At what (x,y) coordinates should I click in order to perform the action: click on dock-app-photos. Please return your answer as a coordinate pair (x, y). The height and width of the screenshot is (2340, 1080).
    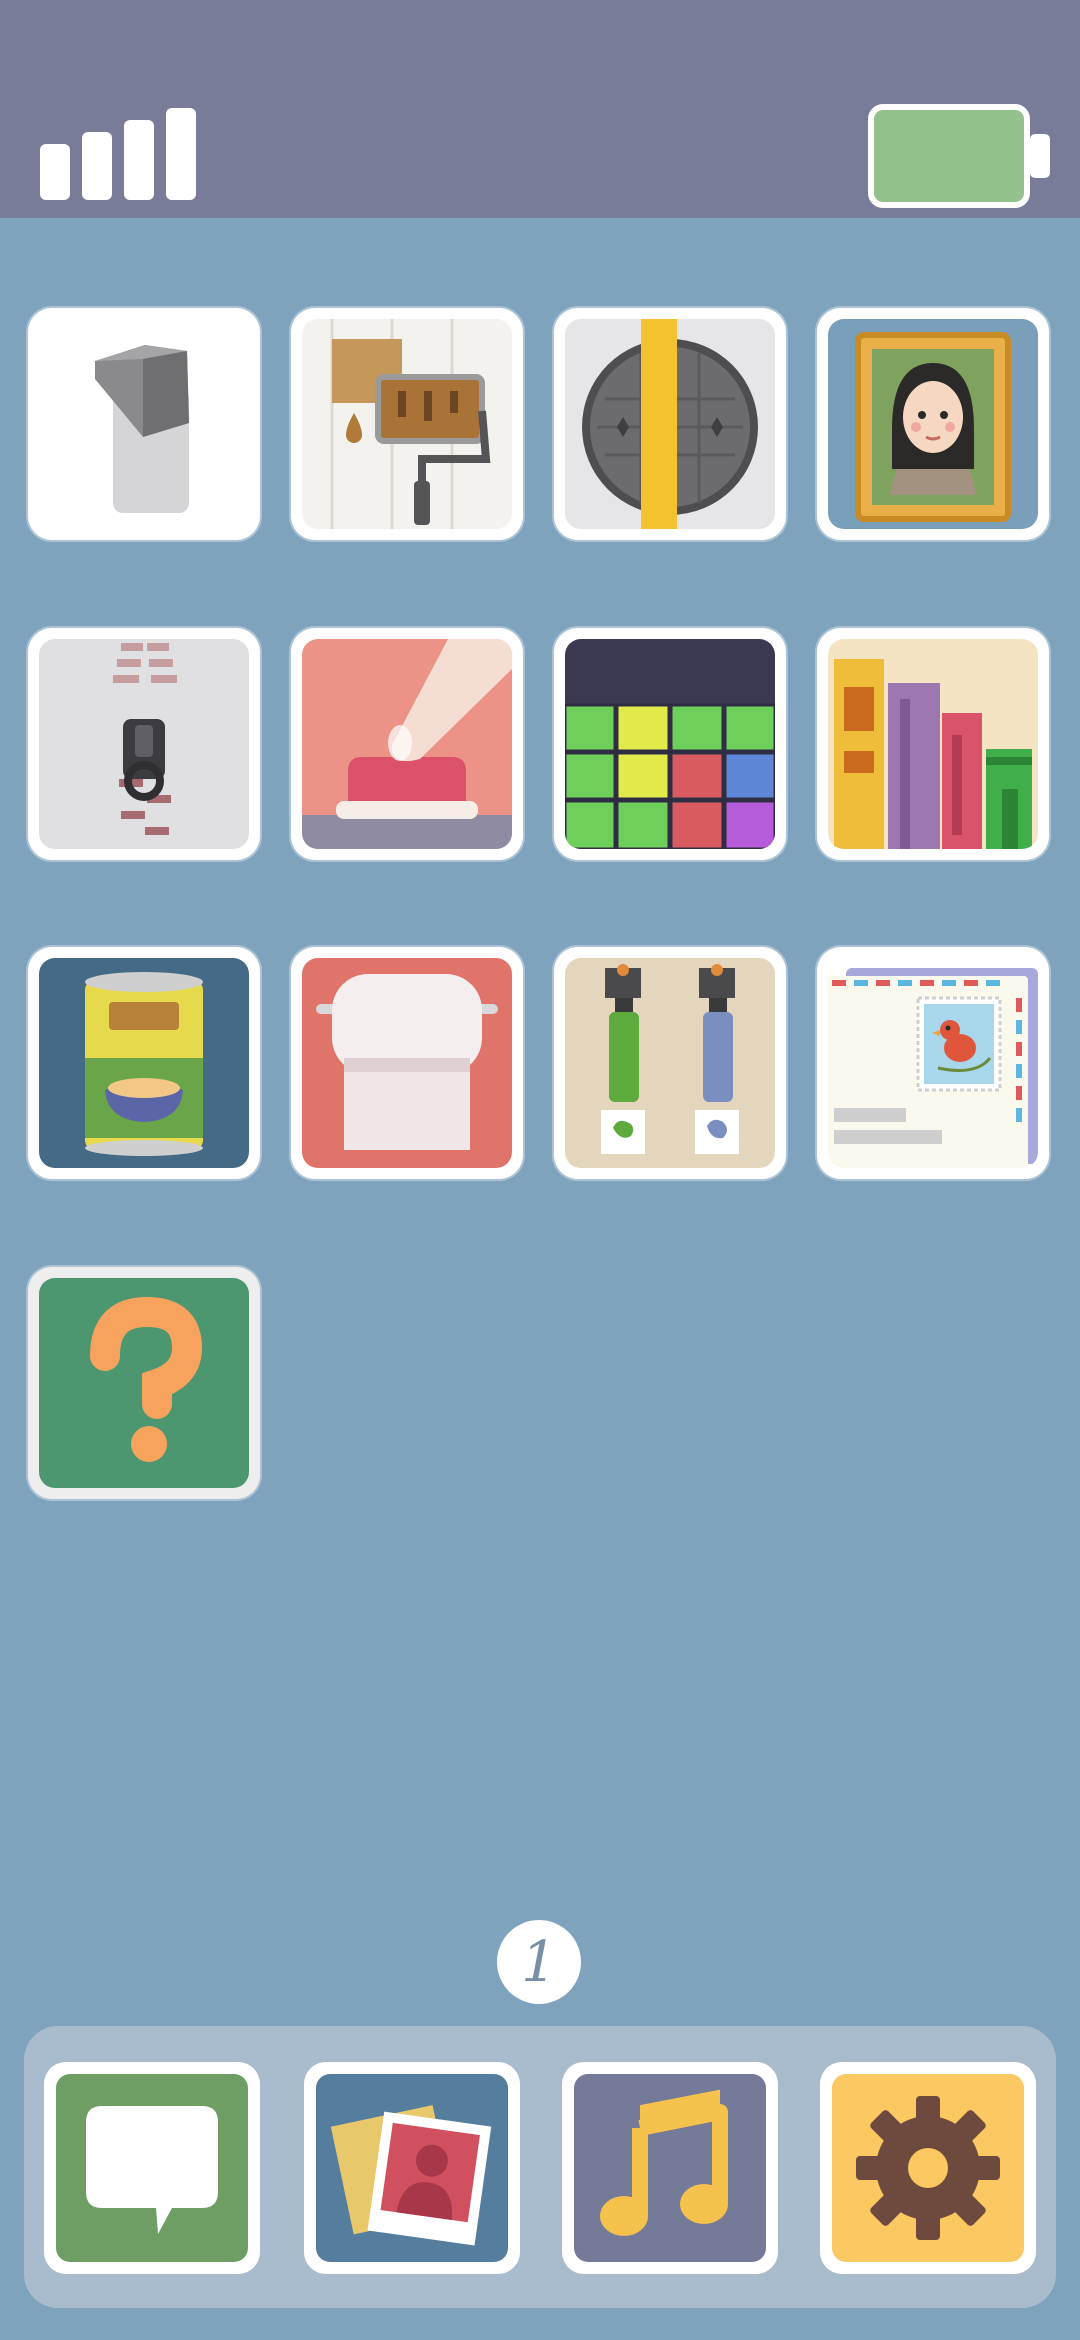
    Looking at the image, I should click on (412, 2168).